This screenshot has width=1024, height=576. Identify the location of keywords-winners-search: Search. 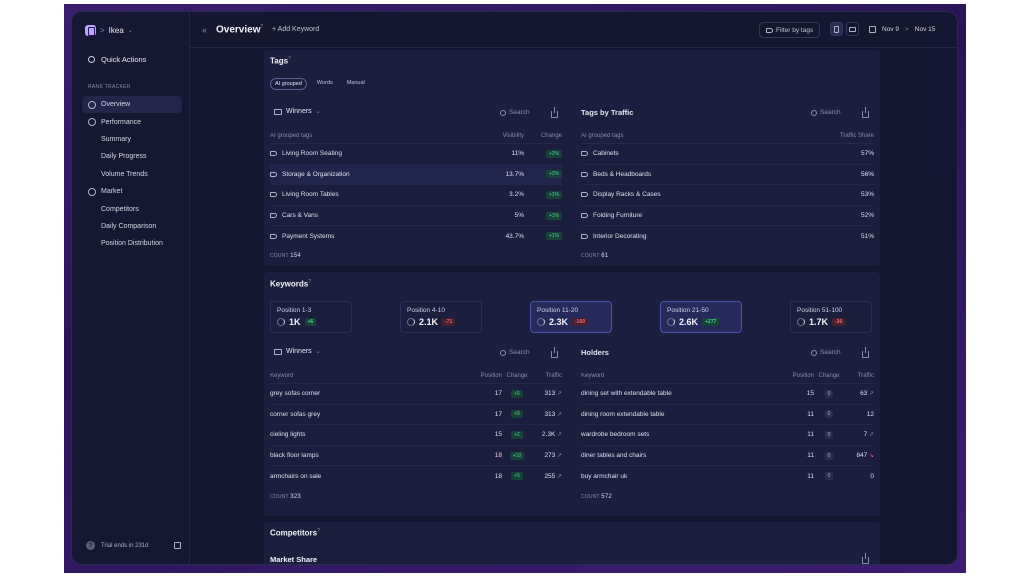
(515, 352).